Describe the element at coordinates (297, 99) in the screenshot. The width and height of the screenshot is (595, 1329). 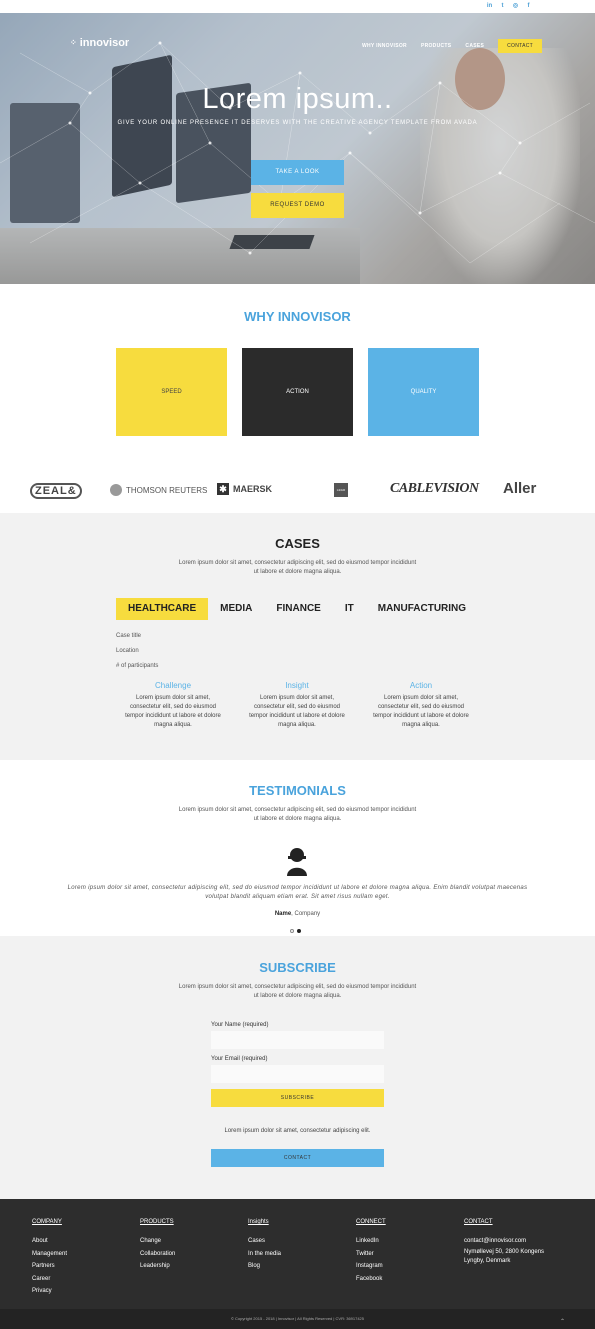
I see `hero-title: Lorem ipsum..` at that location.